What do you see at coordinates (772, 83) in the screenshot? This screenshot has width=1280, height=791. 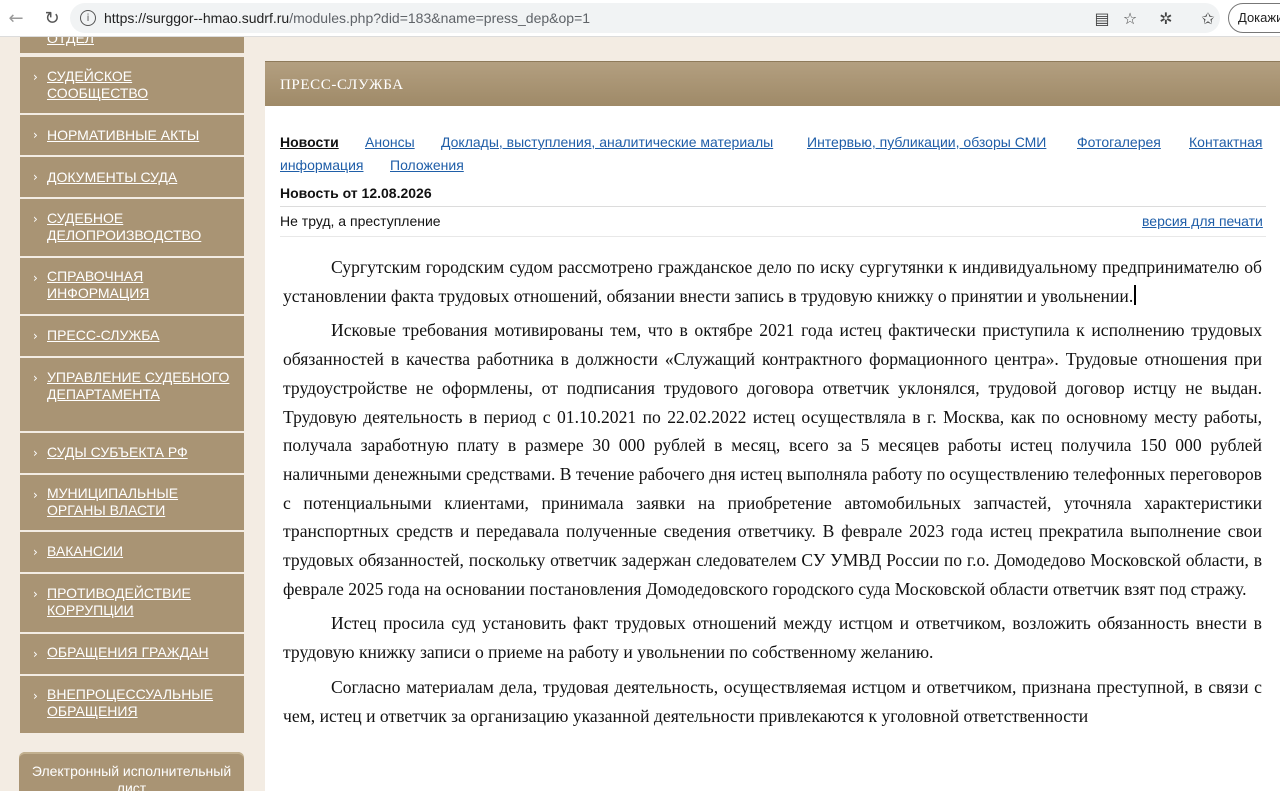 I see `section-header: ПРЕСС-СЛУЖБА` at bounding box center [772, 83].